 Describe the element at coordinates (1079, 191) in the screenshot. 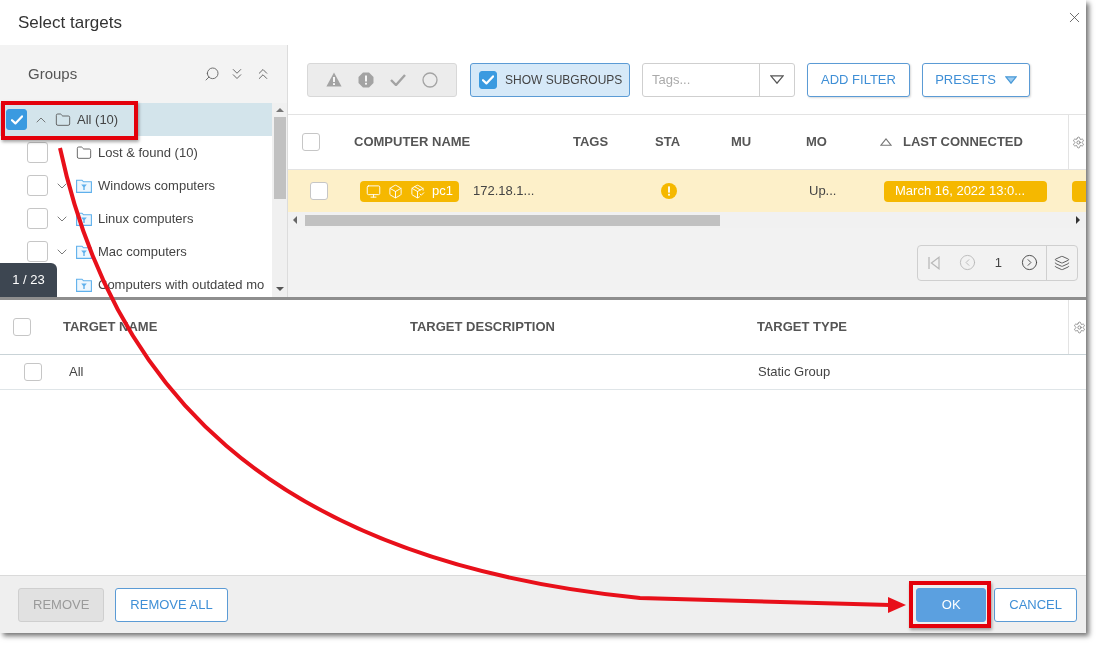

I see `partial-chip` at that location.